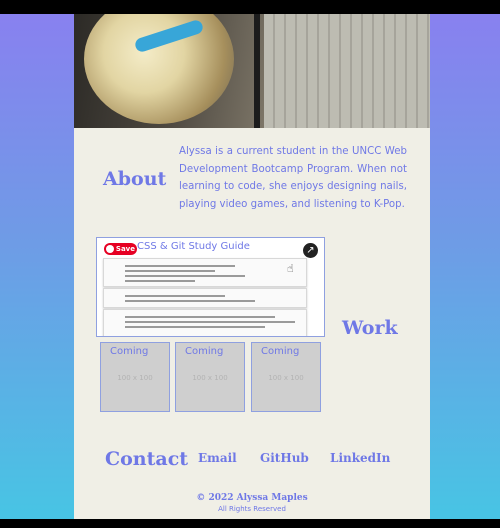 The width and height of the screenshot is (500, 528). Describe the element at coordinates (360, 458) in the screenshot. I see `linkedin-link: LinkedIn` at that location.